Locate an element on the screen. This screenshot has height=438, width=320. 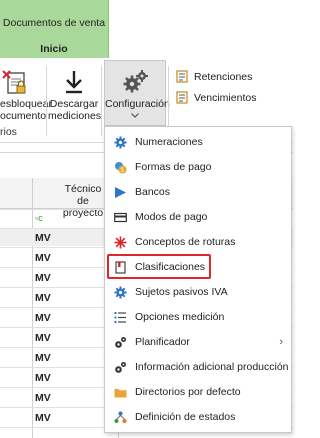
menu-item-conceptos-de-roturas: Conceptos de roturas is located at coordinates (198, 242).